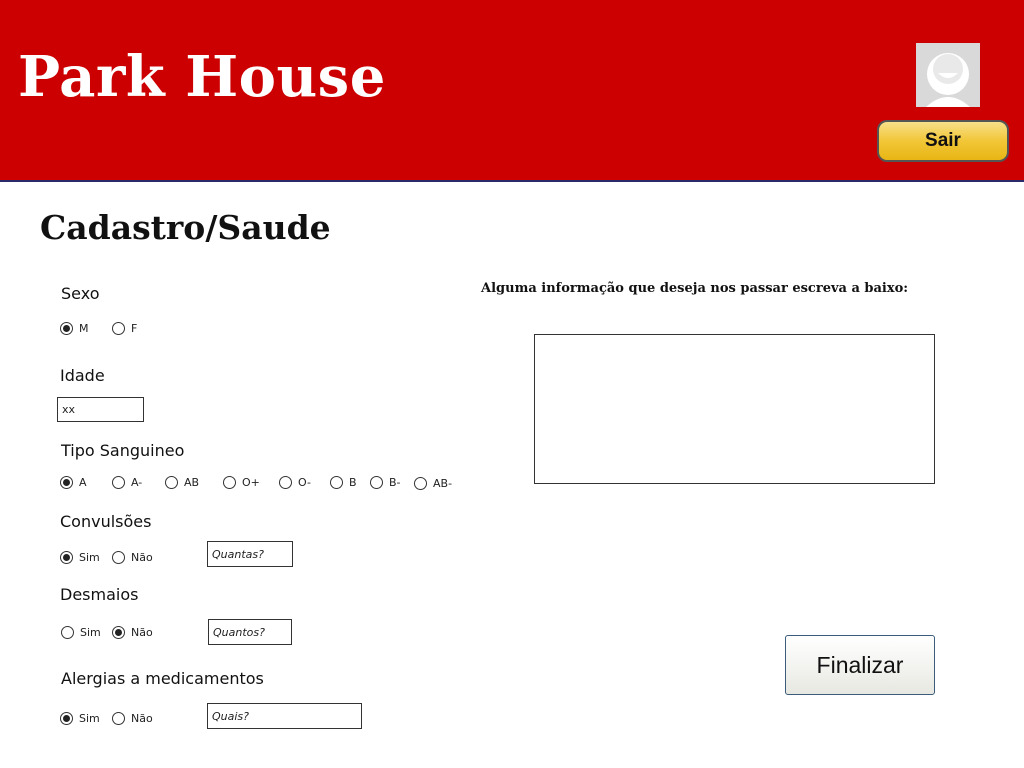  What do you see at coordinates (943, 141) in the screenshot?
I see `logout-button: Sair` at bounding box center [943, 141].